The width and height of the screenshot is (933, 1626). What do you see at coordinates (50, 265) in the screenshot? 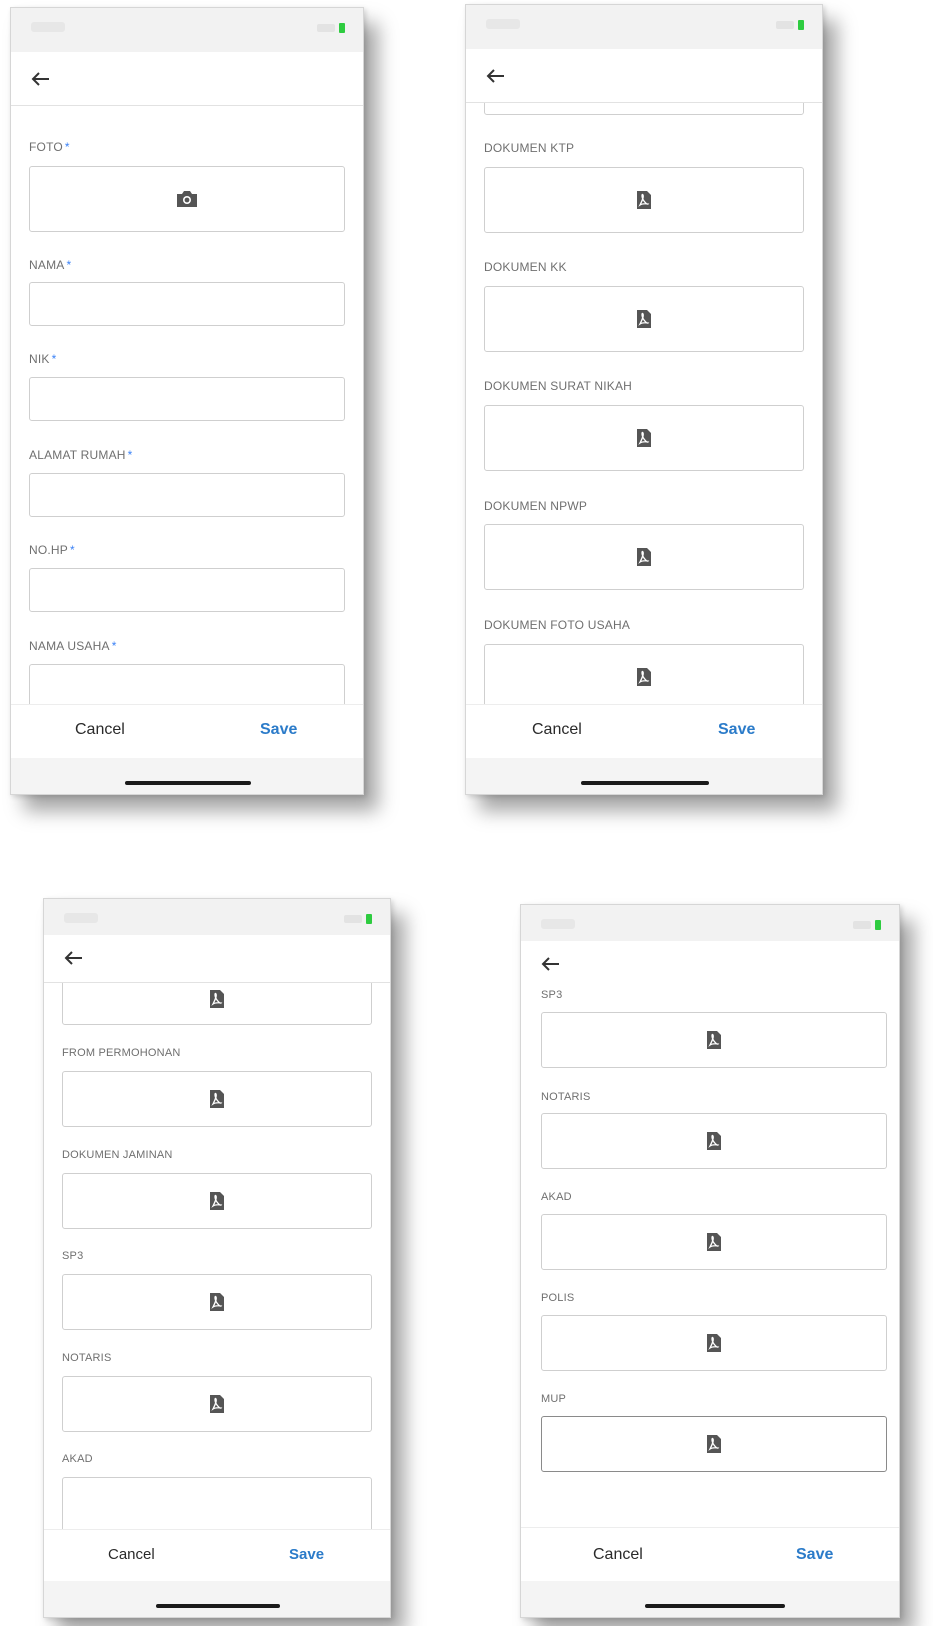
I see `field-label-nama: NAMA *` at bounding box center [50, 265].